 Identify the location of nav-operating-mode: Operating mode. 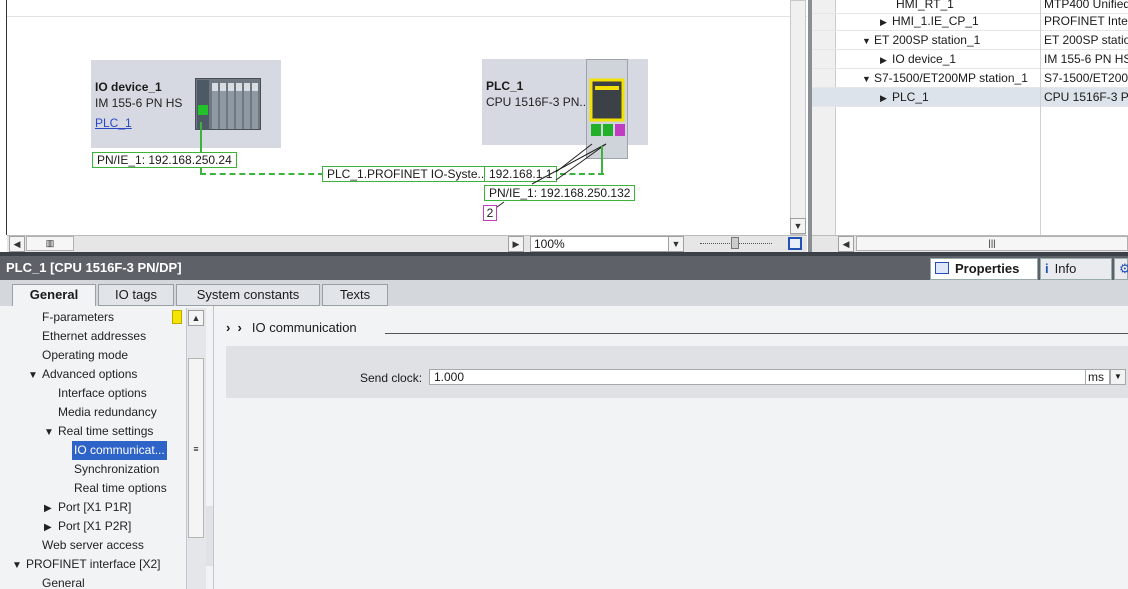
(85, 355).